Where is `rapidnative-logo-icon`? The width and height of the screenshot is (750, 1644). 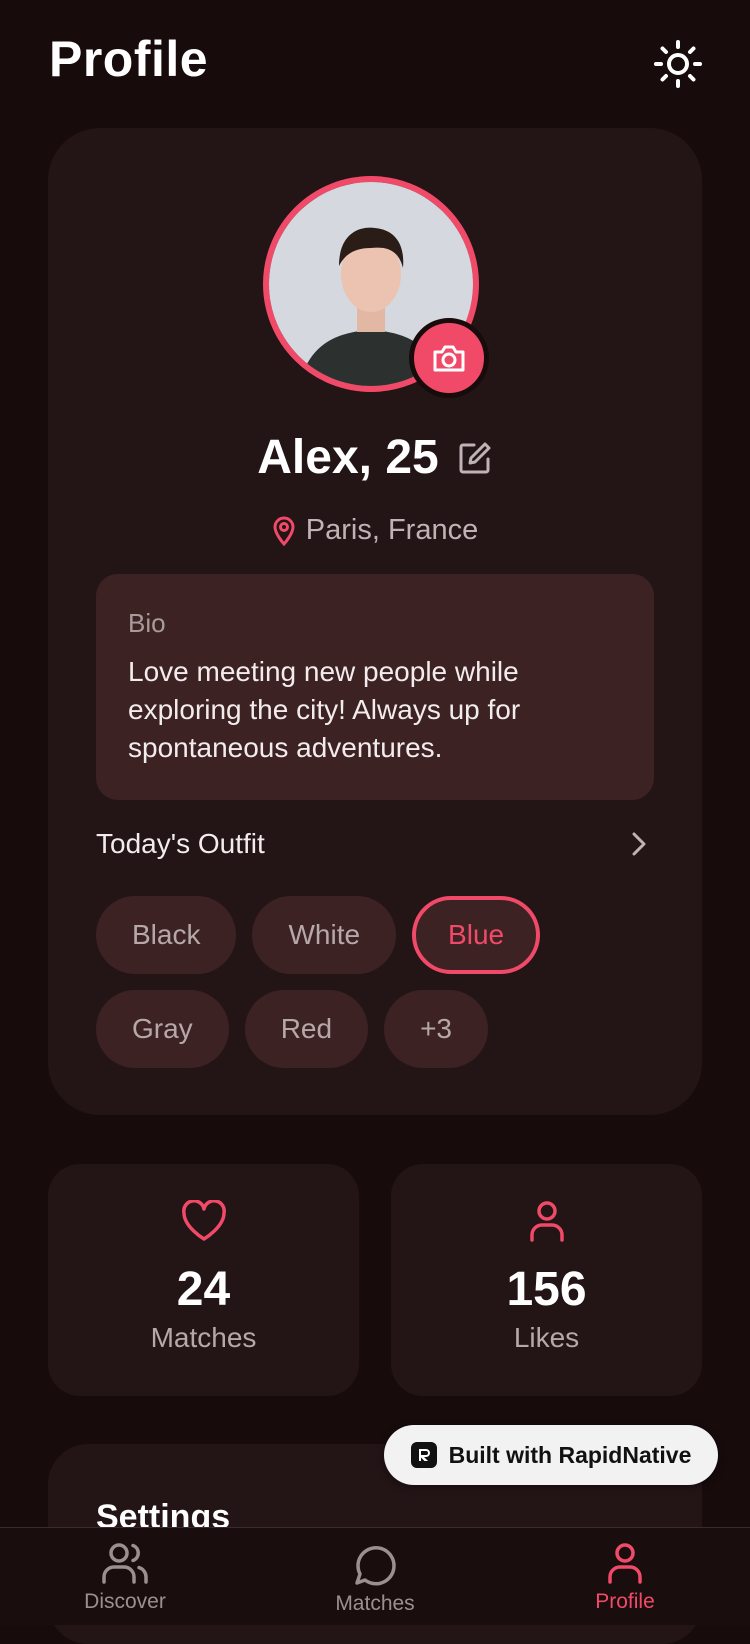
rapidnative-logo-icon is located at coordinates (423, 1455).